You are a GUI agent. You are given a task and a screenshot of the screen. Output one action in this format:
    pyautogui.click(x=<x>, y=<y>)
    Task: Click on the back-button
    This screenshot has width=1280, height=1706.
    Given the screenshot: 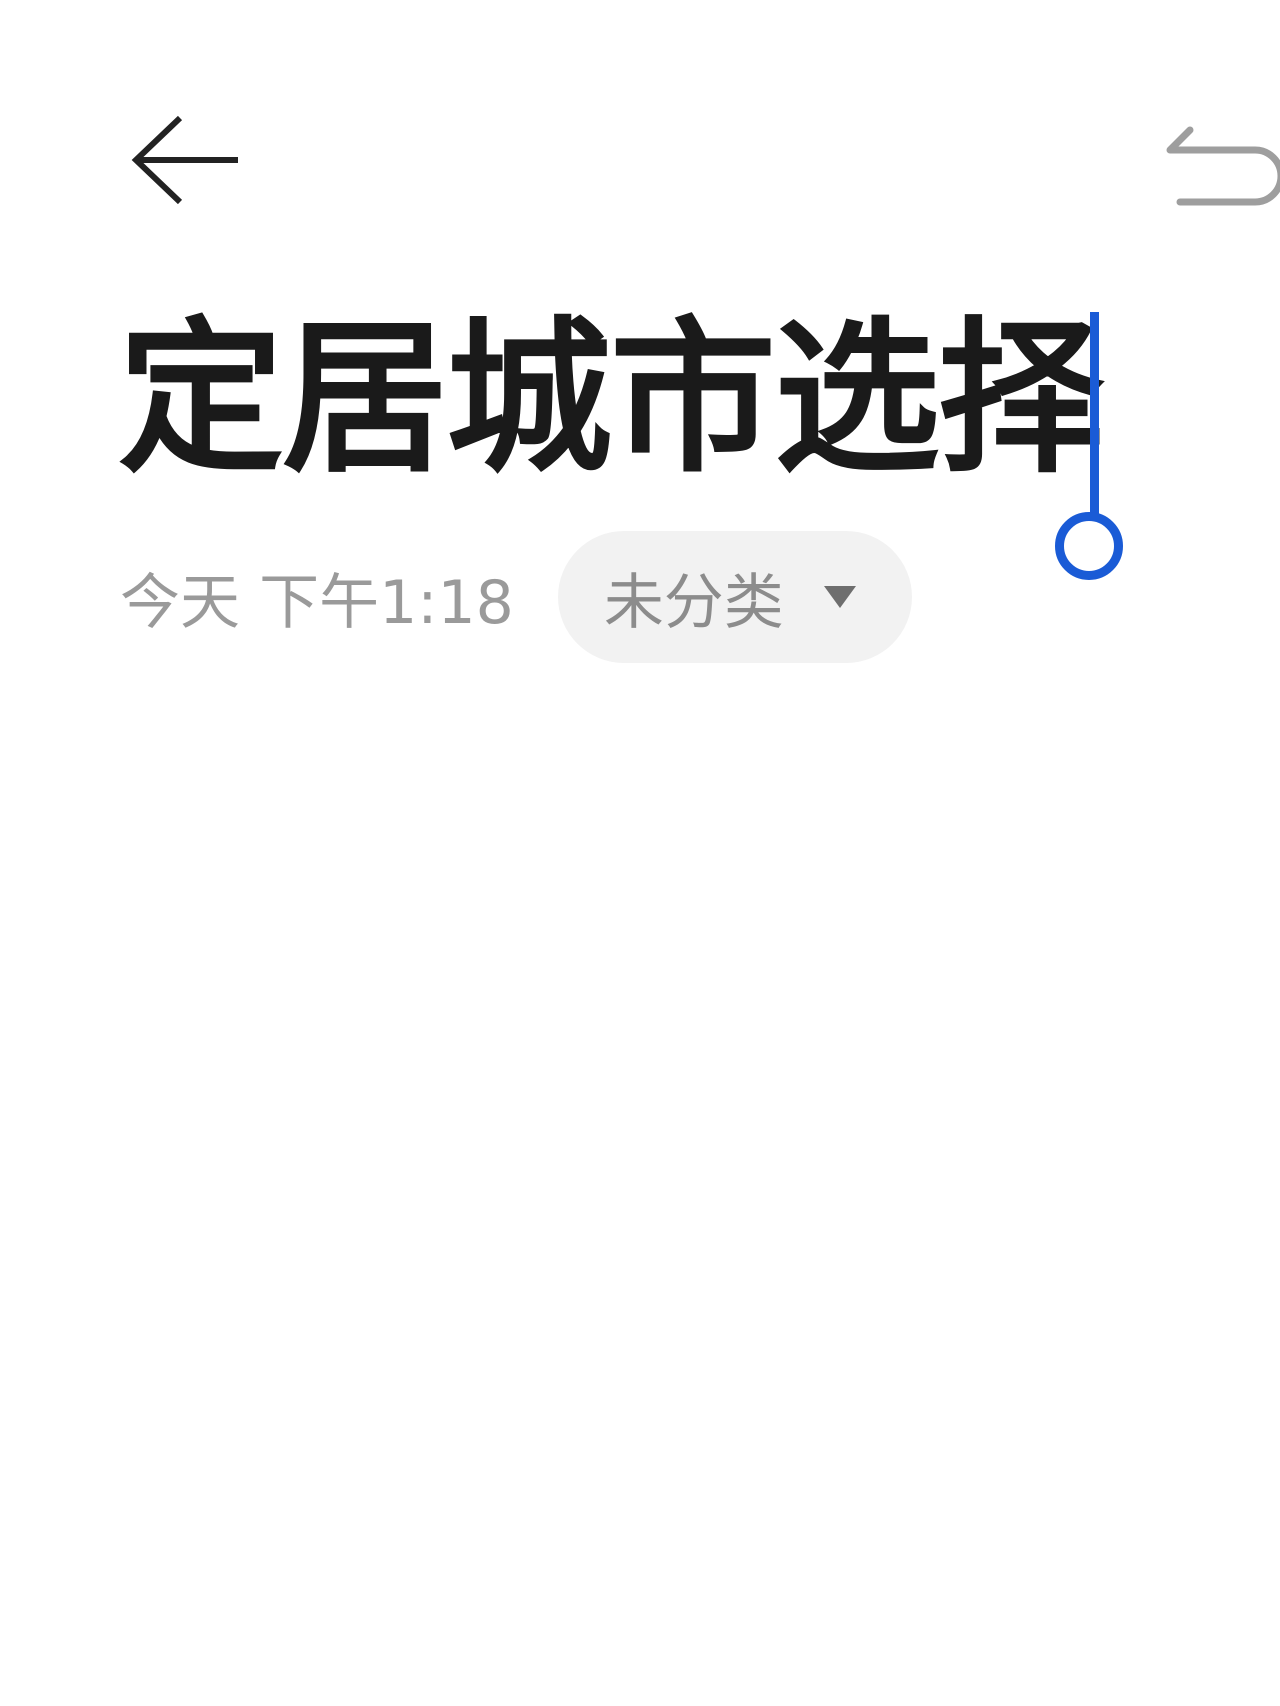 What is the action you would take?
    pyautogui.click(x=183, y=155)
    